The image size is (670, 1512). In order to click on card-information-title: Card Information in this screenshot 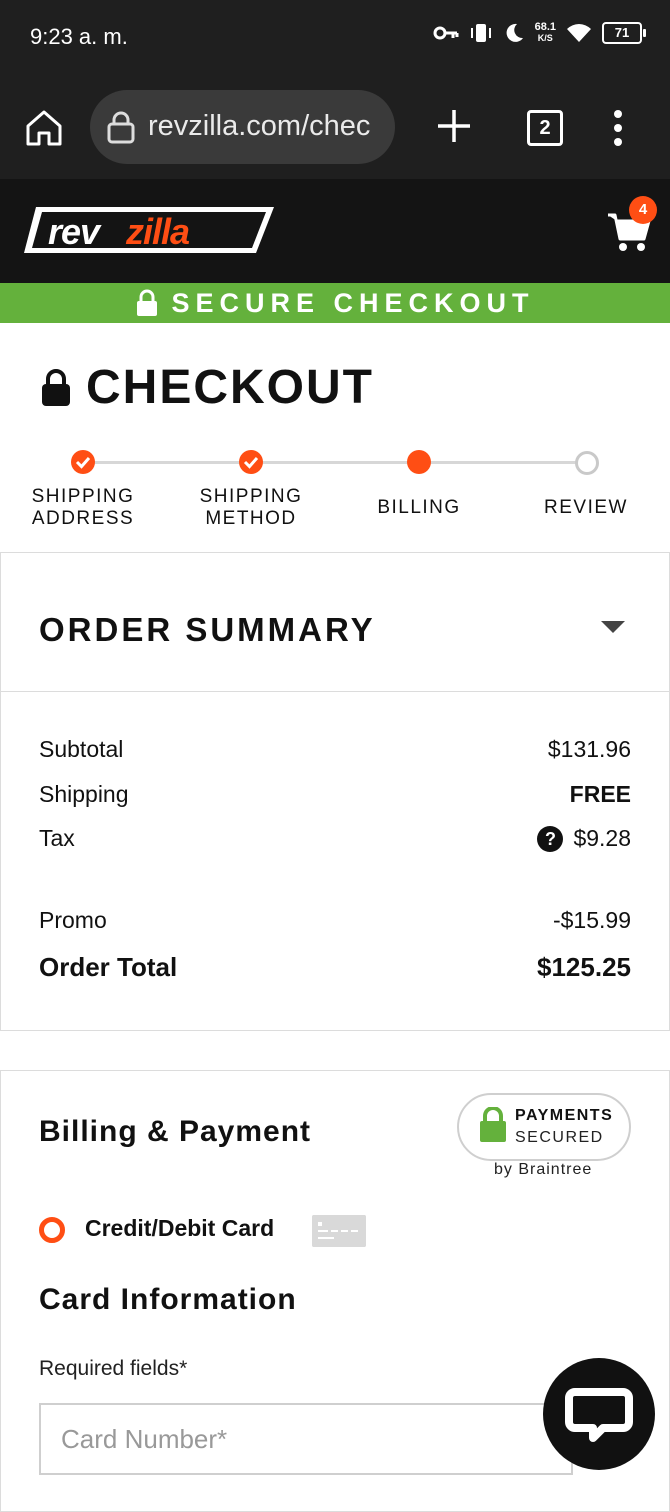, I will do `click(168, 1299)`.